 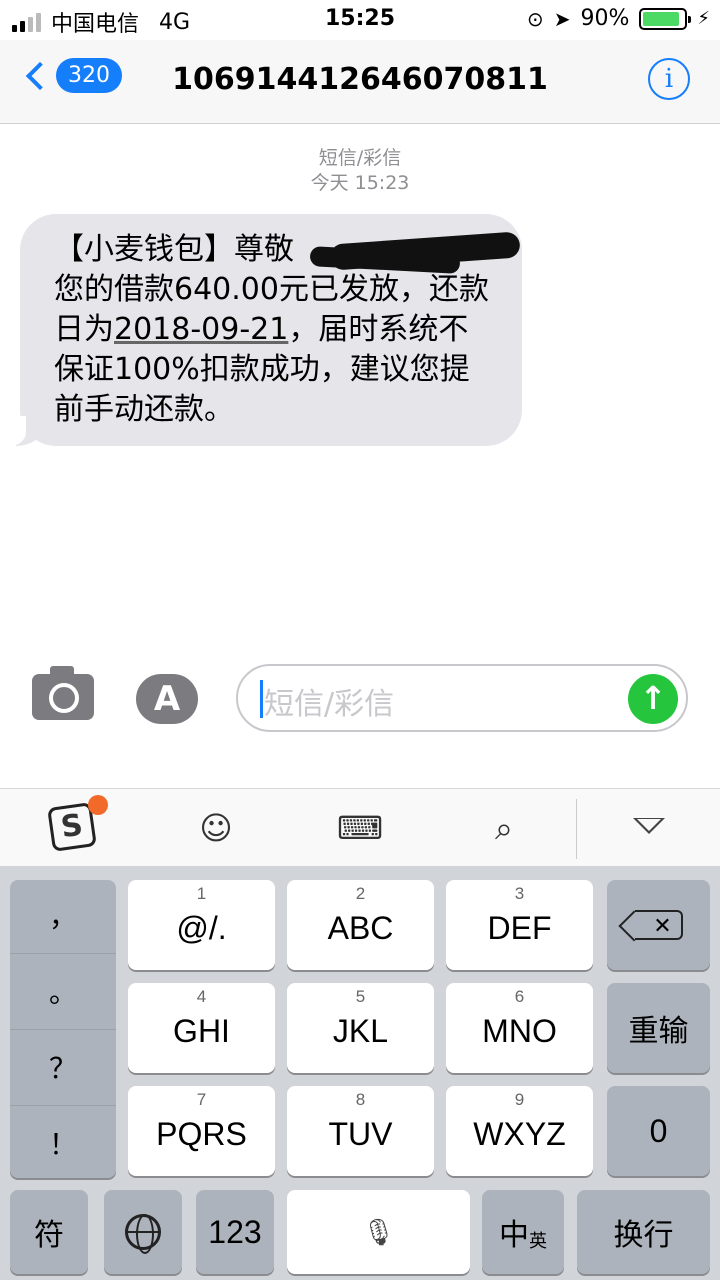 What do you see at coordinates (63, 693) in the screenshot?
I see `camera-icon` at bounding box center [63, 693].